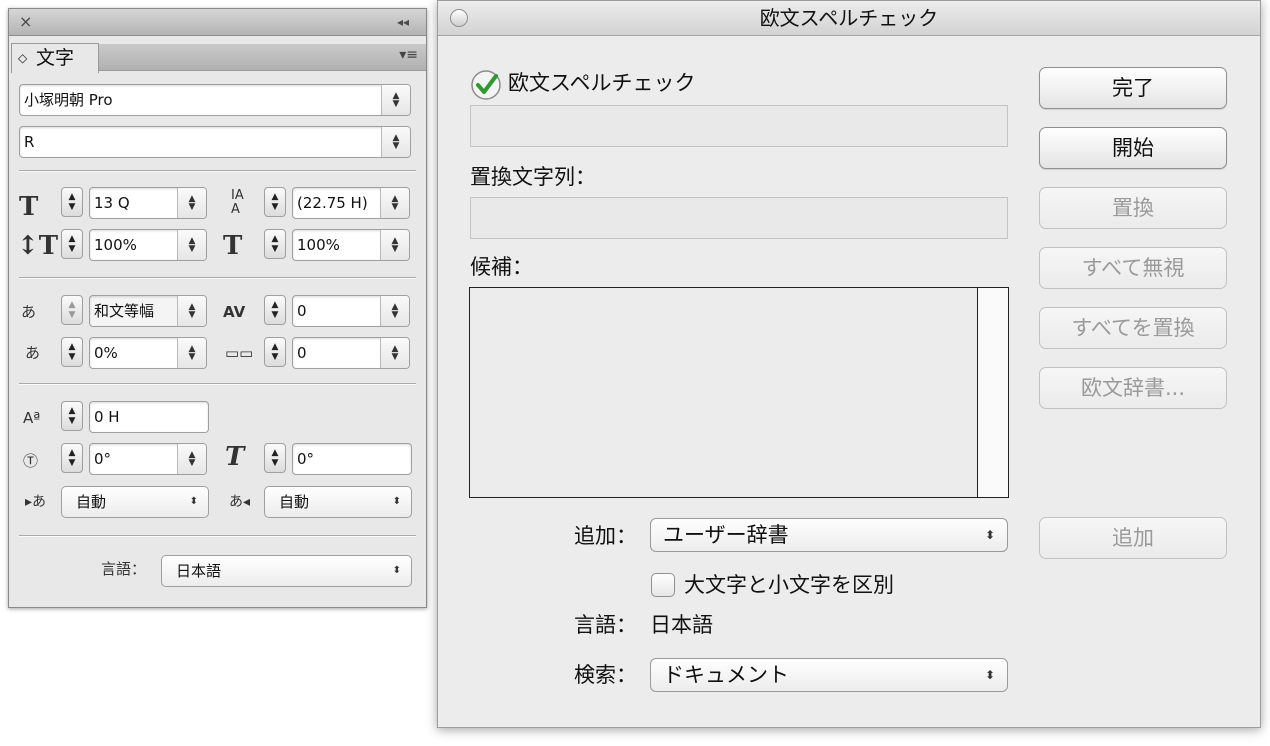  I want to click on tsume-field: 0% ▲ ▼, so click(148, 353).